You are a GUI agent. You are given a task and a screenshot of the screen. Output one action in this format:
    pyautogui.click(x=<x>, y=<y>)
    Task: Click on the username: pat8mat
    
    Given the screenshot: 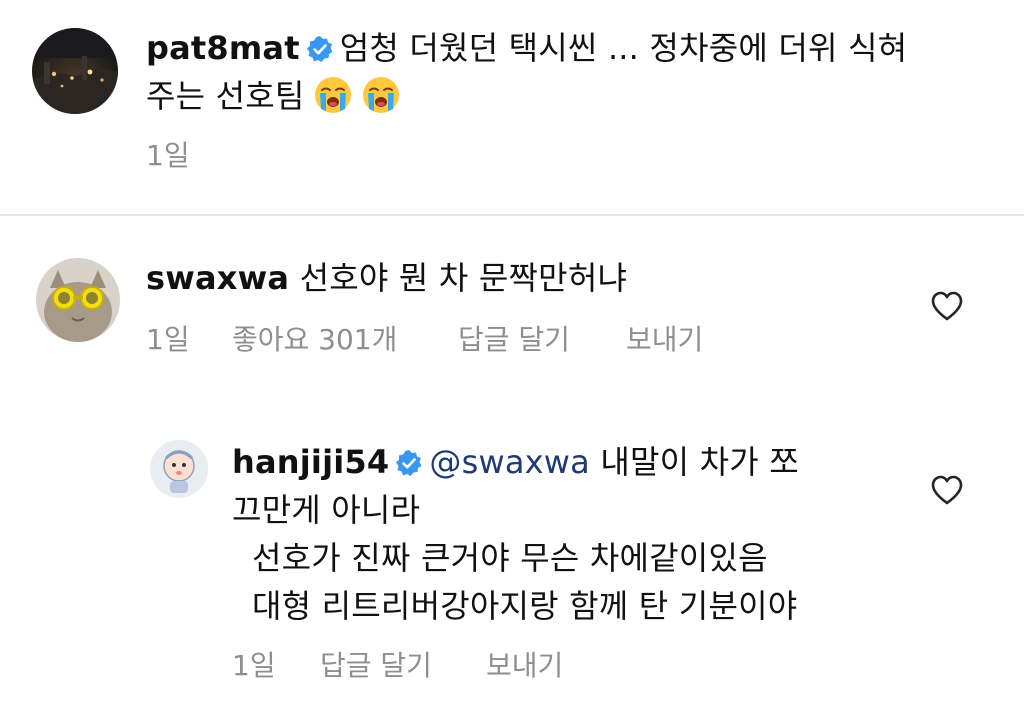 What is the action you would take?
    pyautogui.click(x=223, y=48)
    